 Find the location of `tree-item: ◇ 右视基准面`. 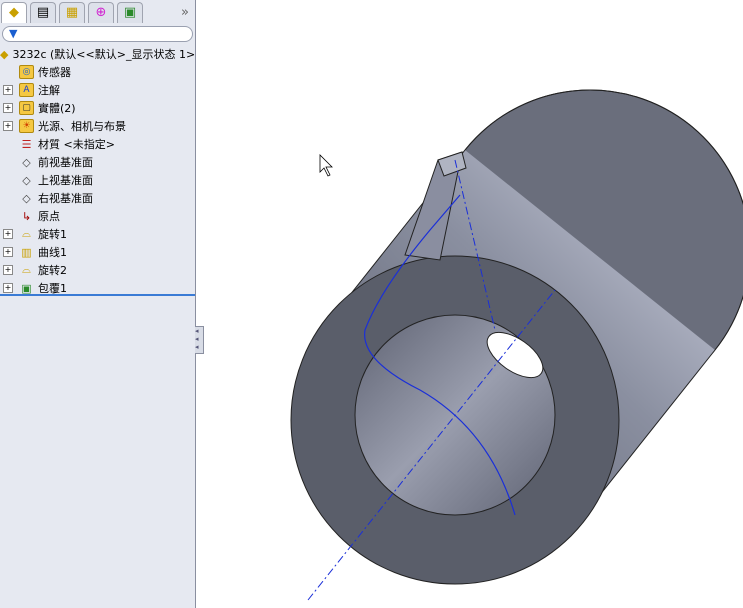

tree-item: ◇ 右视基准面 is located at coordinates (97, 198).